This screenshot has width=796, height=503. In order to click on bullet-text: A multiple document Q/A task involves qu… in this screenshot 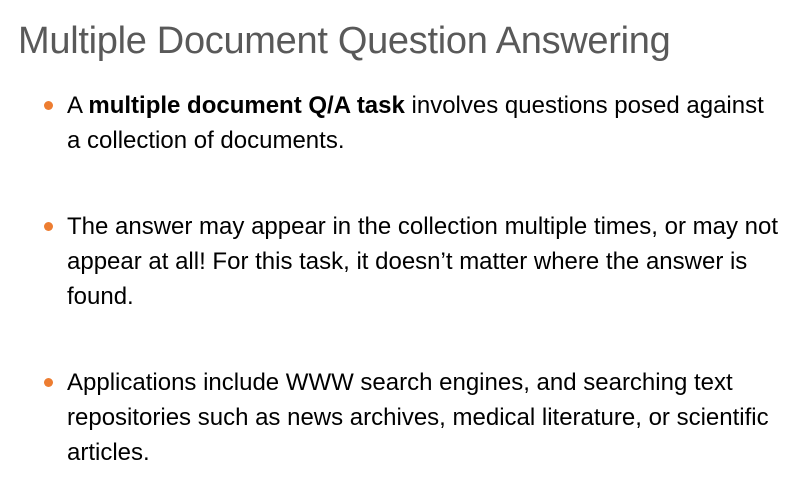, I will do `click(423, 123)`.